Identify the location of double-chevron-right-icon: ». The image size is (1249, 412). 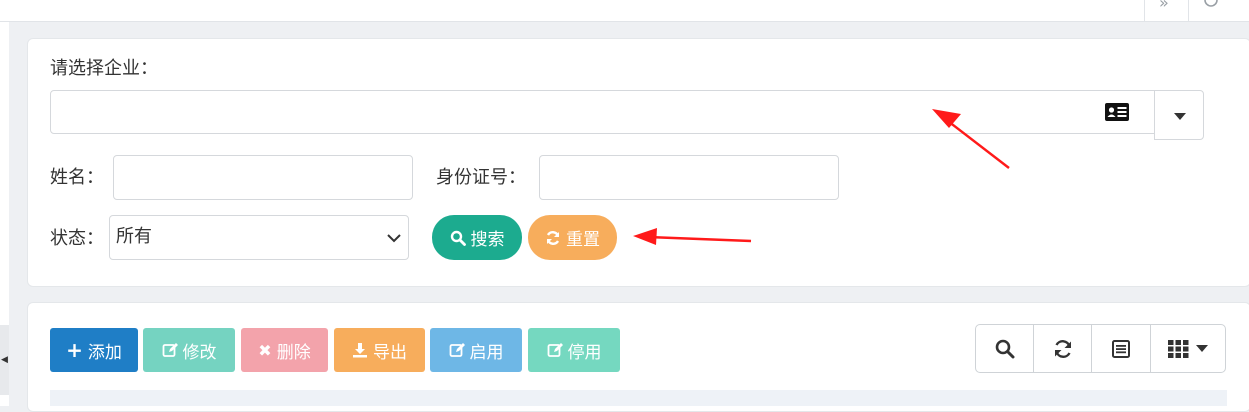
(1164, 6).